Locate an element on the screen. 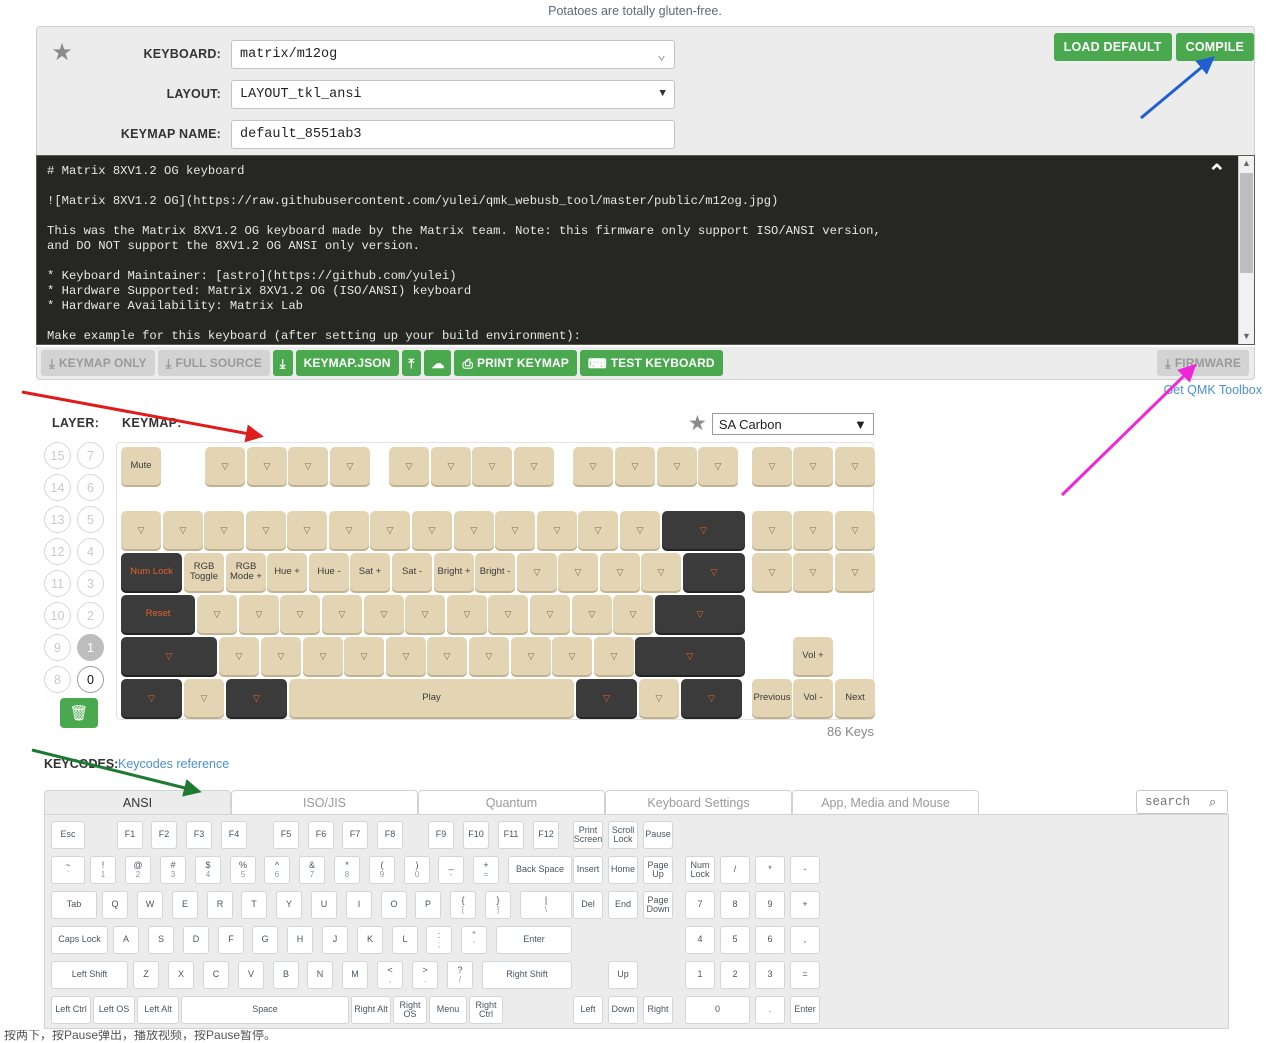 The image size is (1270, 1043). cloud-upload-button: ☁ is located at coordinates (438, 363).